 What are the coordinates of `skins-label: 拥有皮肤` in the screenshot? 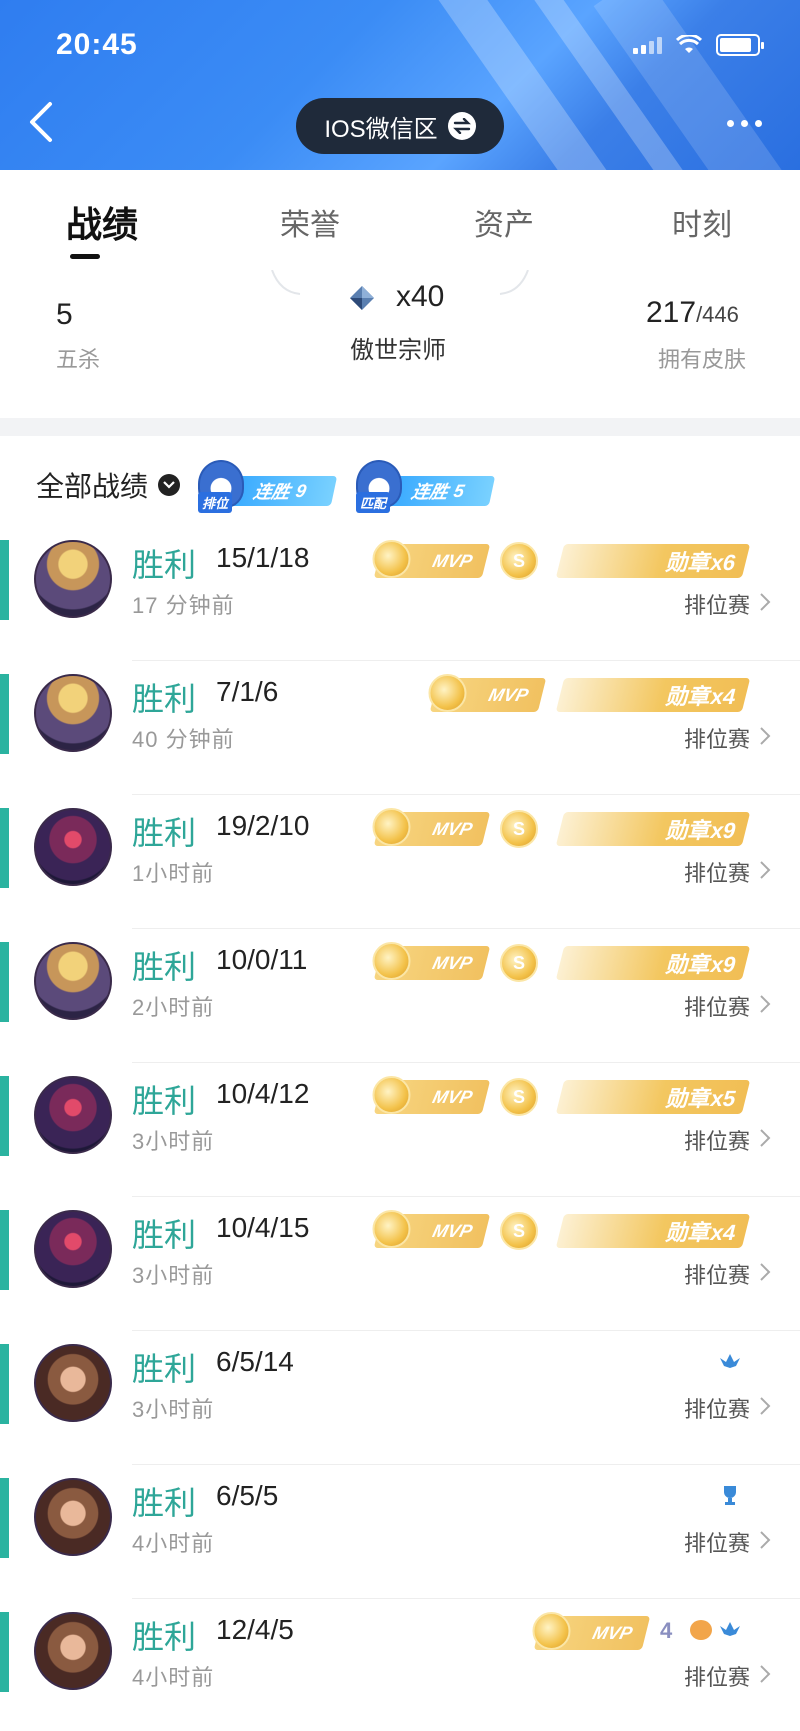 It's located at (702, 359).